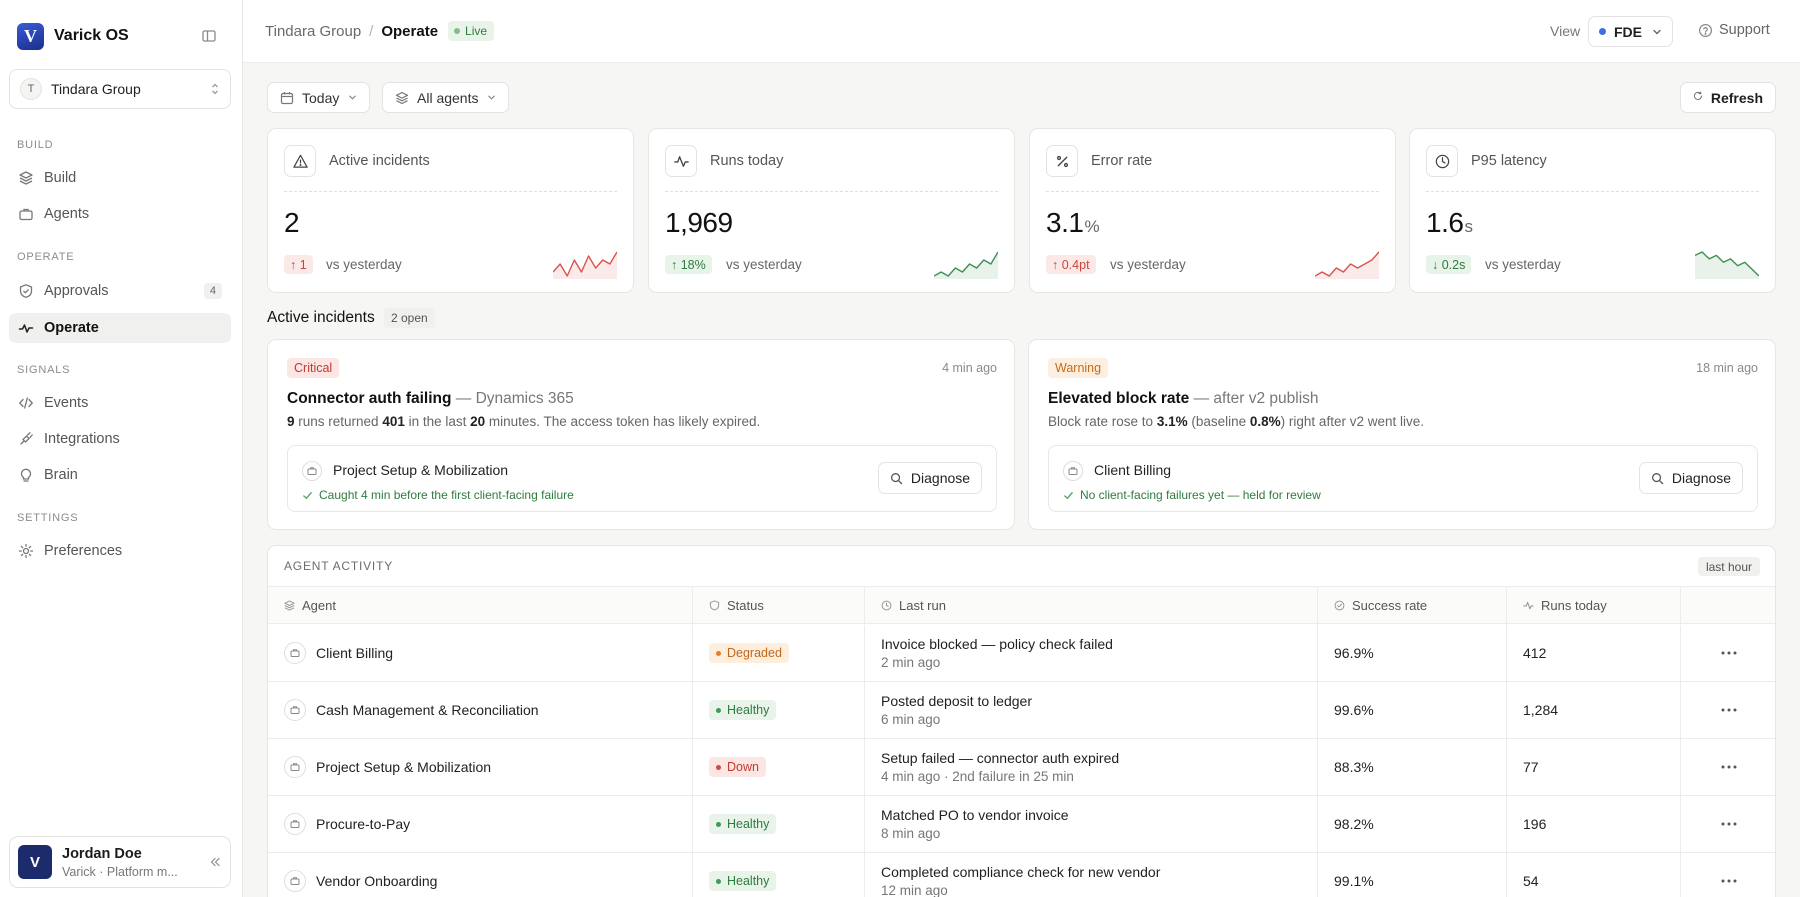 Image resolution: width=1800 pixels, height=897 pixels. What do you see at coordinates (450, 210) in the screenshot?
I see `metric-card-active-incidents: Active incidents 2 ↑ 1 vs yesterday` at bounding box center [450, 210].